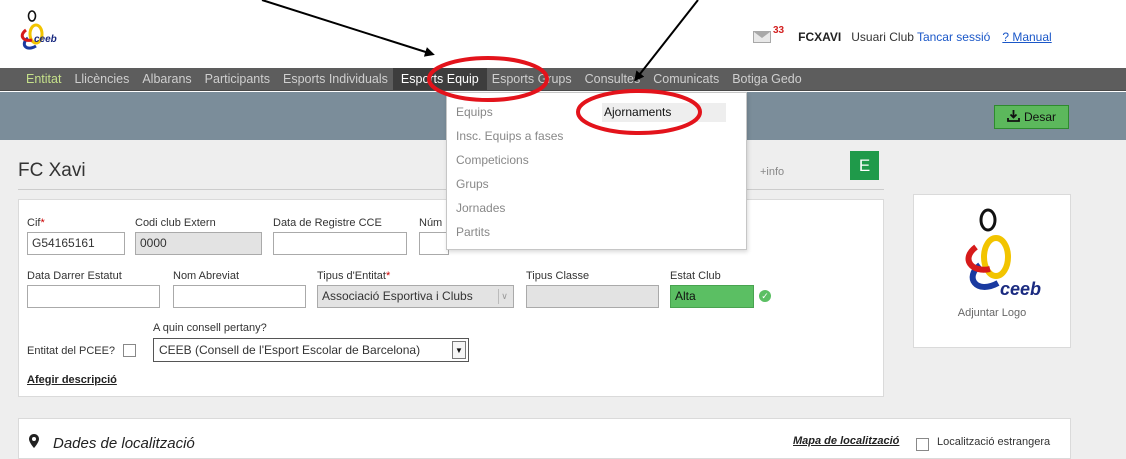 This screenshot has height=459, width=1126. Describe the element at coordinates (1001, 253) in the screenshot. I see `ceeb-logo-large: ceeb` at that location.